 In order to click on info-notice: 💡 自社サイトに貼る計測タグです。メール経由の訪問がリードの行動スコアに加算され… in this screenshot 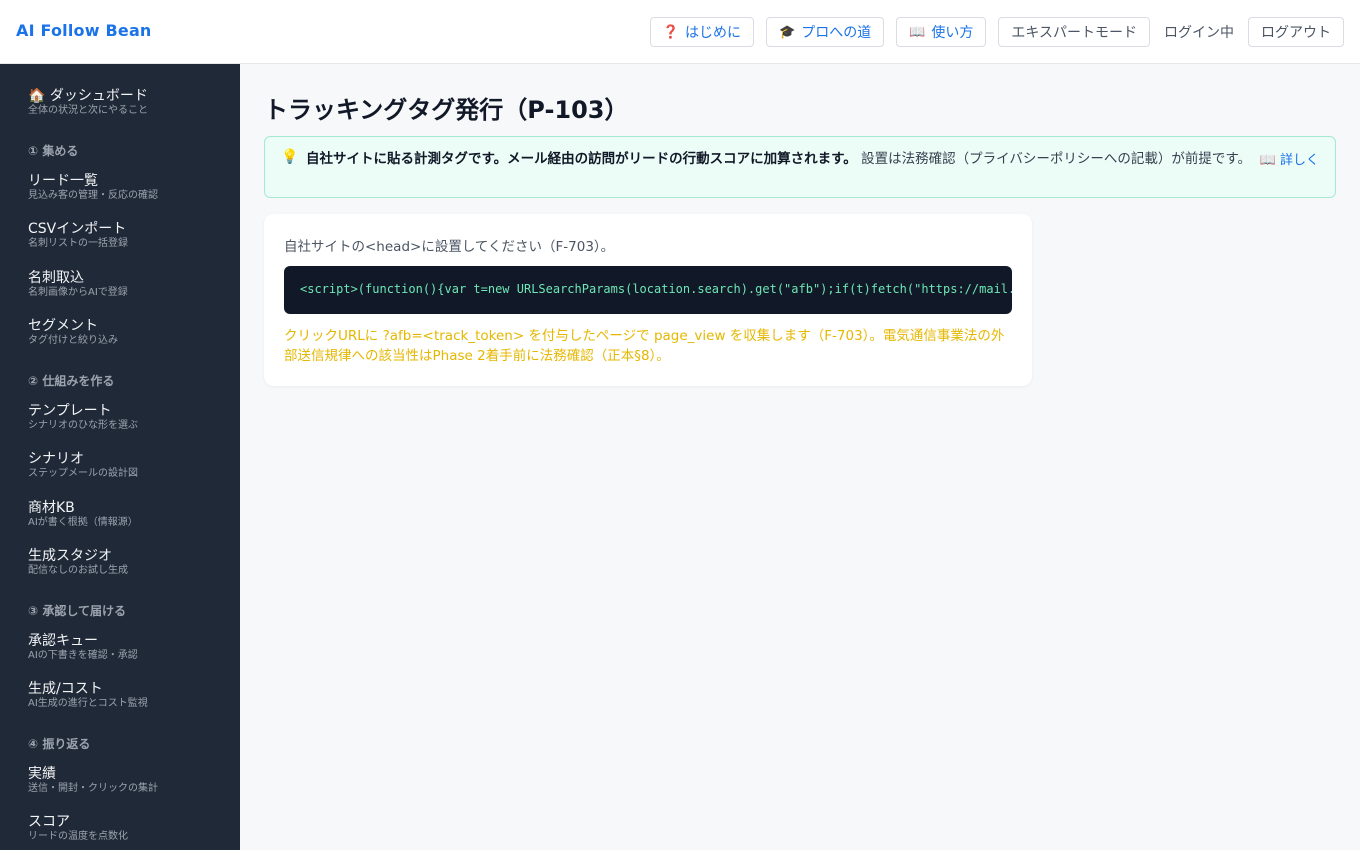, I will do `click(800, 167)`.